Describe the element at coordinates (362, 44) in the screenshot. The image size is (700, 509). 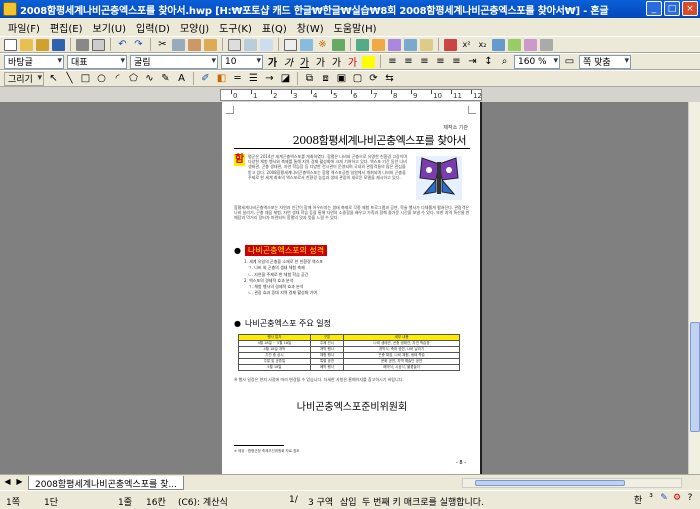
I see `textbox-icon` at that location.